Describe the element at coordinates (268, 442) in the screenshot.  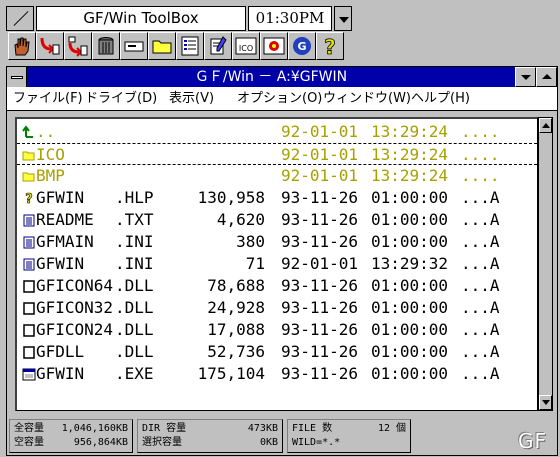
I see `selected-capacity-value: 0KB` at that location.